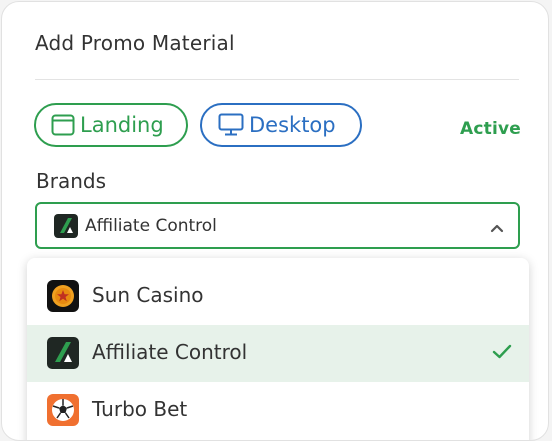 This screenshot has width=552, height=441. What do you see at coordinates (490, 129) in the screenshot?
I see `status-badge: Active` at bounding box center [490, 129].